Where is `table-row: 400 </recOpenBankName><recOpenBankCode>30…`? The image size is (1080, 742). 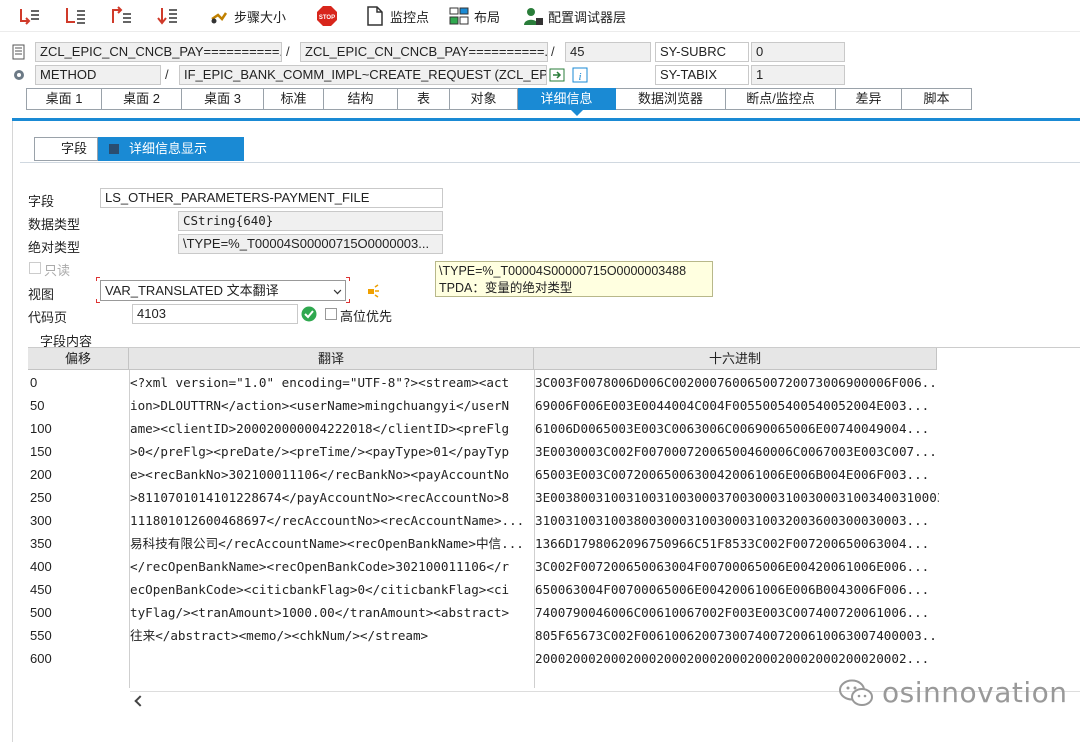 table-row: 400 </recOpenBankName><recOpenBankCode>30… is located at coordinates (554, 566).